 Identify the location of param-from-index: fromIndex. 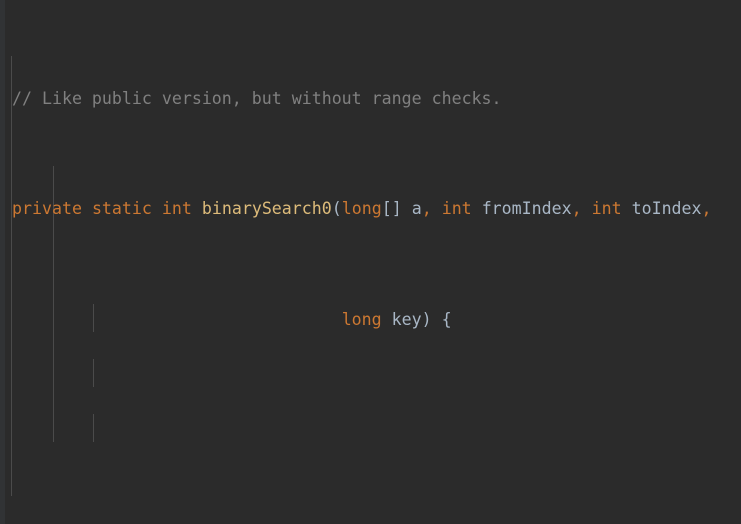
(526, 209).